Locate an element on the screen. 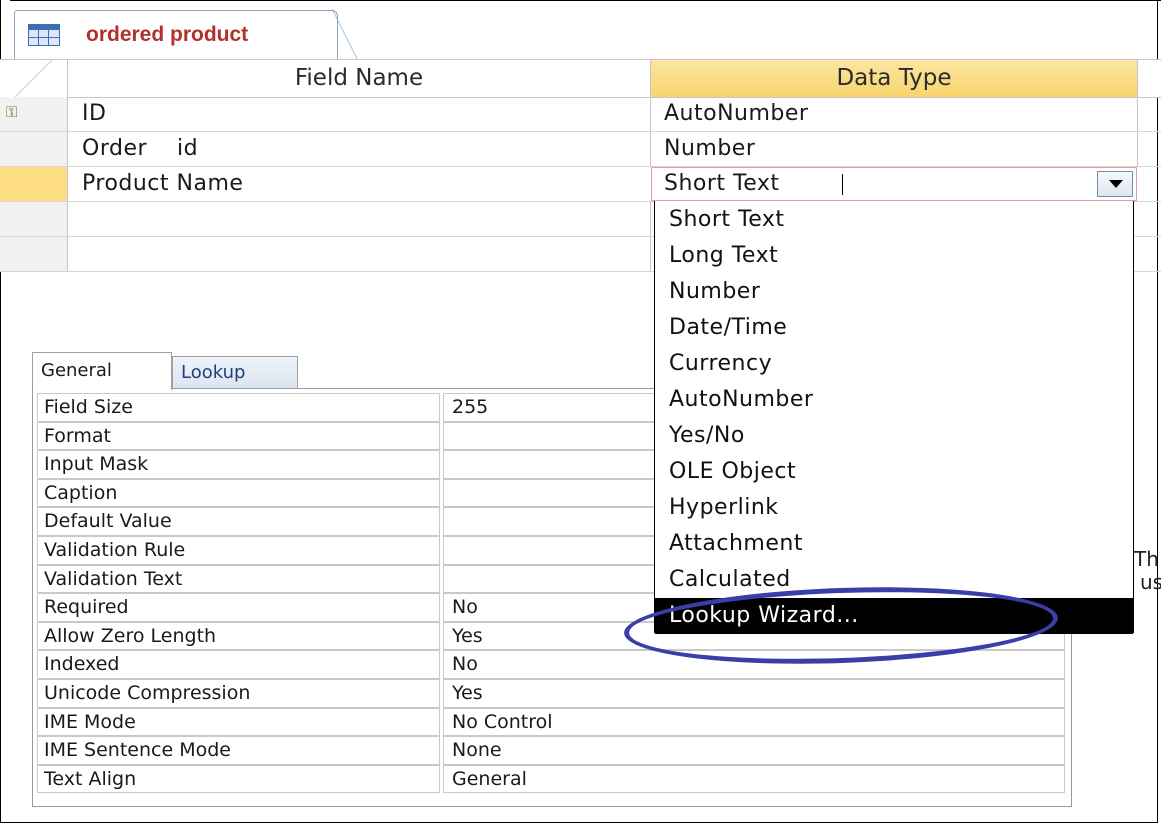 The height and width of the screenshot is (825, 1161). document-tab-label: ordered product is located at coordinates (167, 34).